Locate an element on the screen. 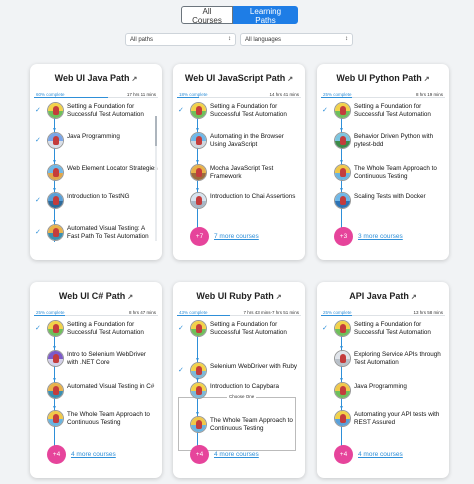  course-name: Introduction to TestNG is located at coordinates (112, 197).